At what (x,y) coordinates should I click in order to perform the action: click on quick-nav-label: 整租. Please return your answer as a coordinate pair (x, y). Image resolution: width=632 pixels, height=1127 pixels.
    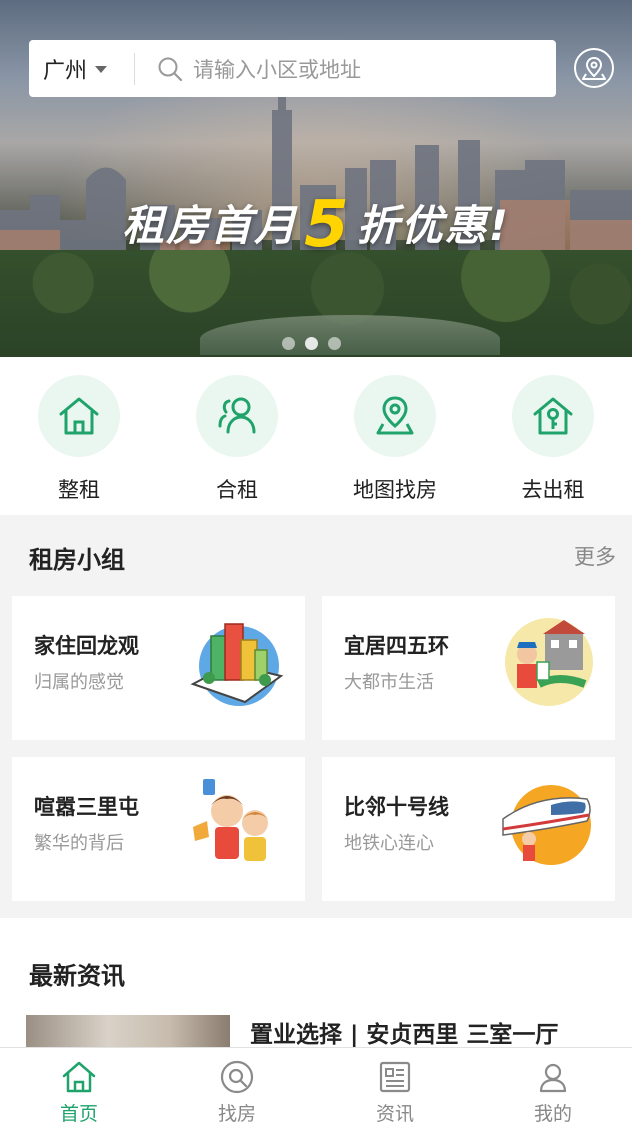
    Looking at the image, I should click on (79, 490).